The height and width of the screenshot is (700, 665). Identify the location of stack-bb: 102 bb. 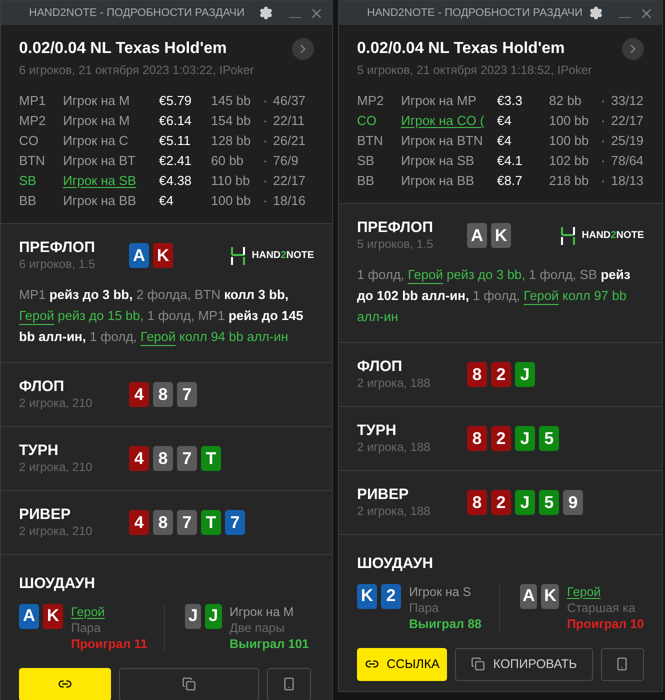
(569, 161).